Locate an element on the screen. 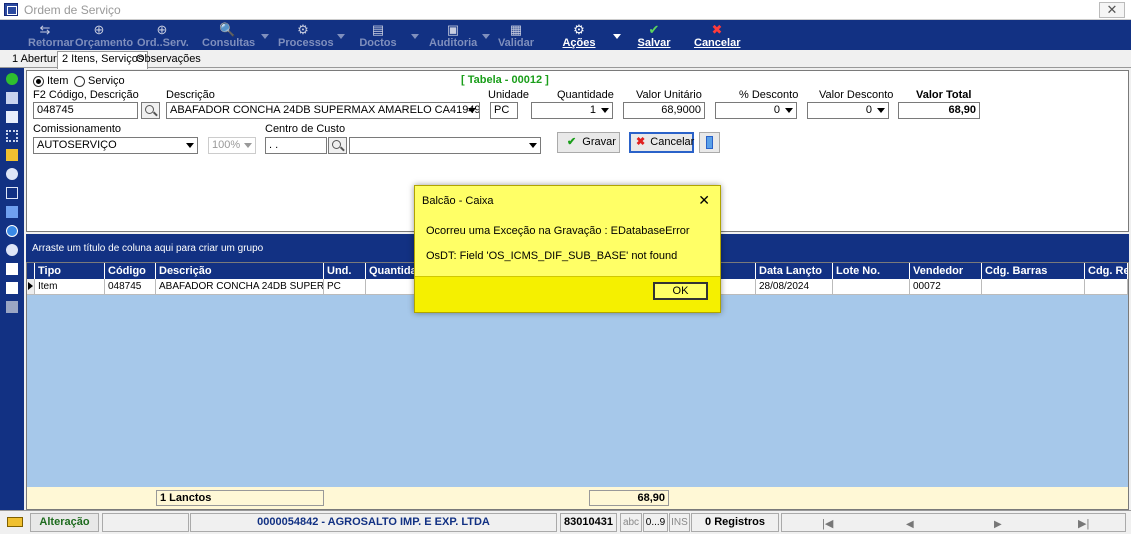 This screenshot has height=534, width=1131. cell-lote is located at coordinates (871, 287).